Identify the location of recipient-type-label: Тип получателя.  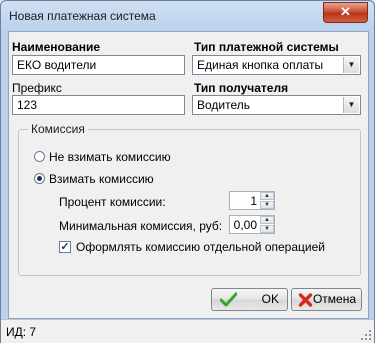
(241, 88).